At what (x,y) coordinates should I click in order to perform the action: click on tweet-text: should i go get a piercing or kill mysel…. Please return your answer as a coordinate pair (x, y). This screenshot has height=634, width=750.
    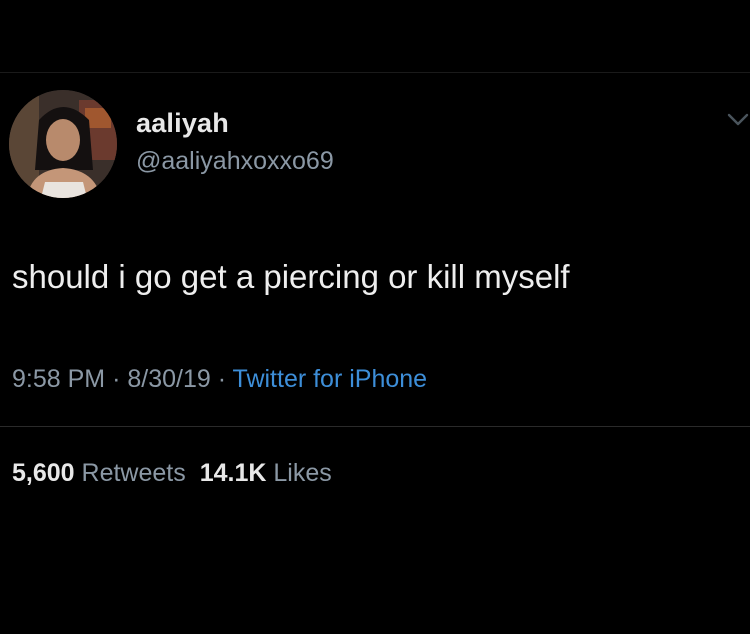
    Looking at the image, I should click on (291, 276).